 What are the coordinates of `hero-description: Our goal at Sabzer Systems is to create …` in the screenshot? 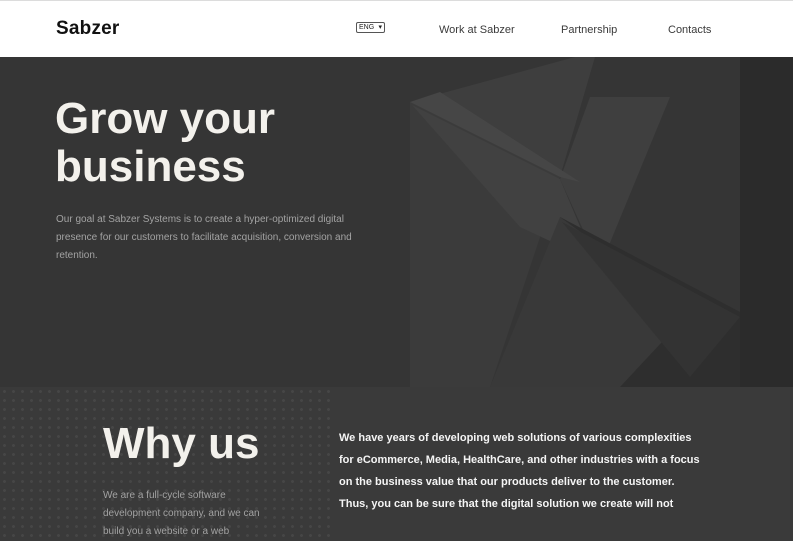 It's located at (204, 237).